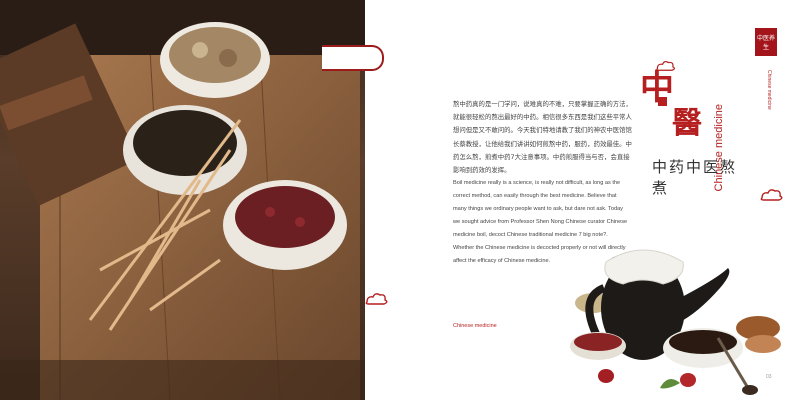 The width and height of the screenshot is (791, 400). I want to click on page-tab-curl, so click(353, 58).